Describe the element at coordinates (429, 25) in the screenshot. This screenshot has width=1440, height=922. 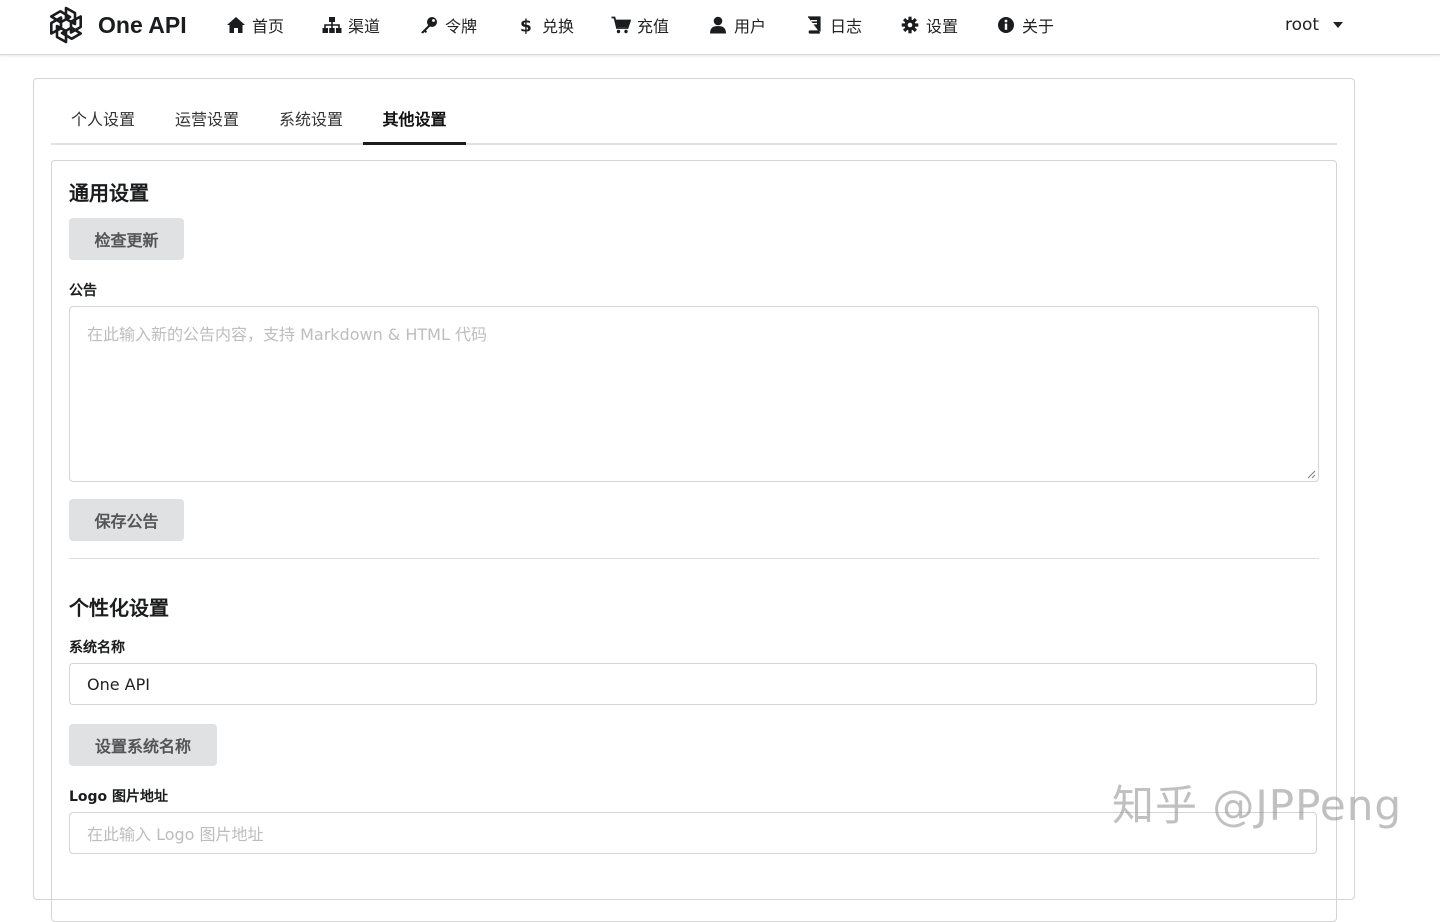
I see `key-icon` at that location.